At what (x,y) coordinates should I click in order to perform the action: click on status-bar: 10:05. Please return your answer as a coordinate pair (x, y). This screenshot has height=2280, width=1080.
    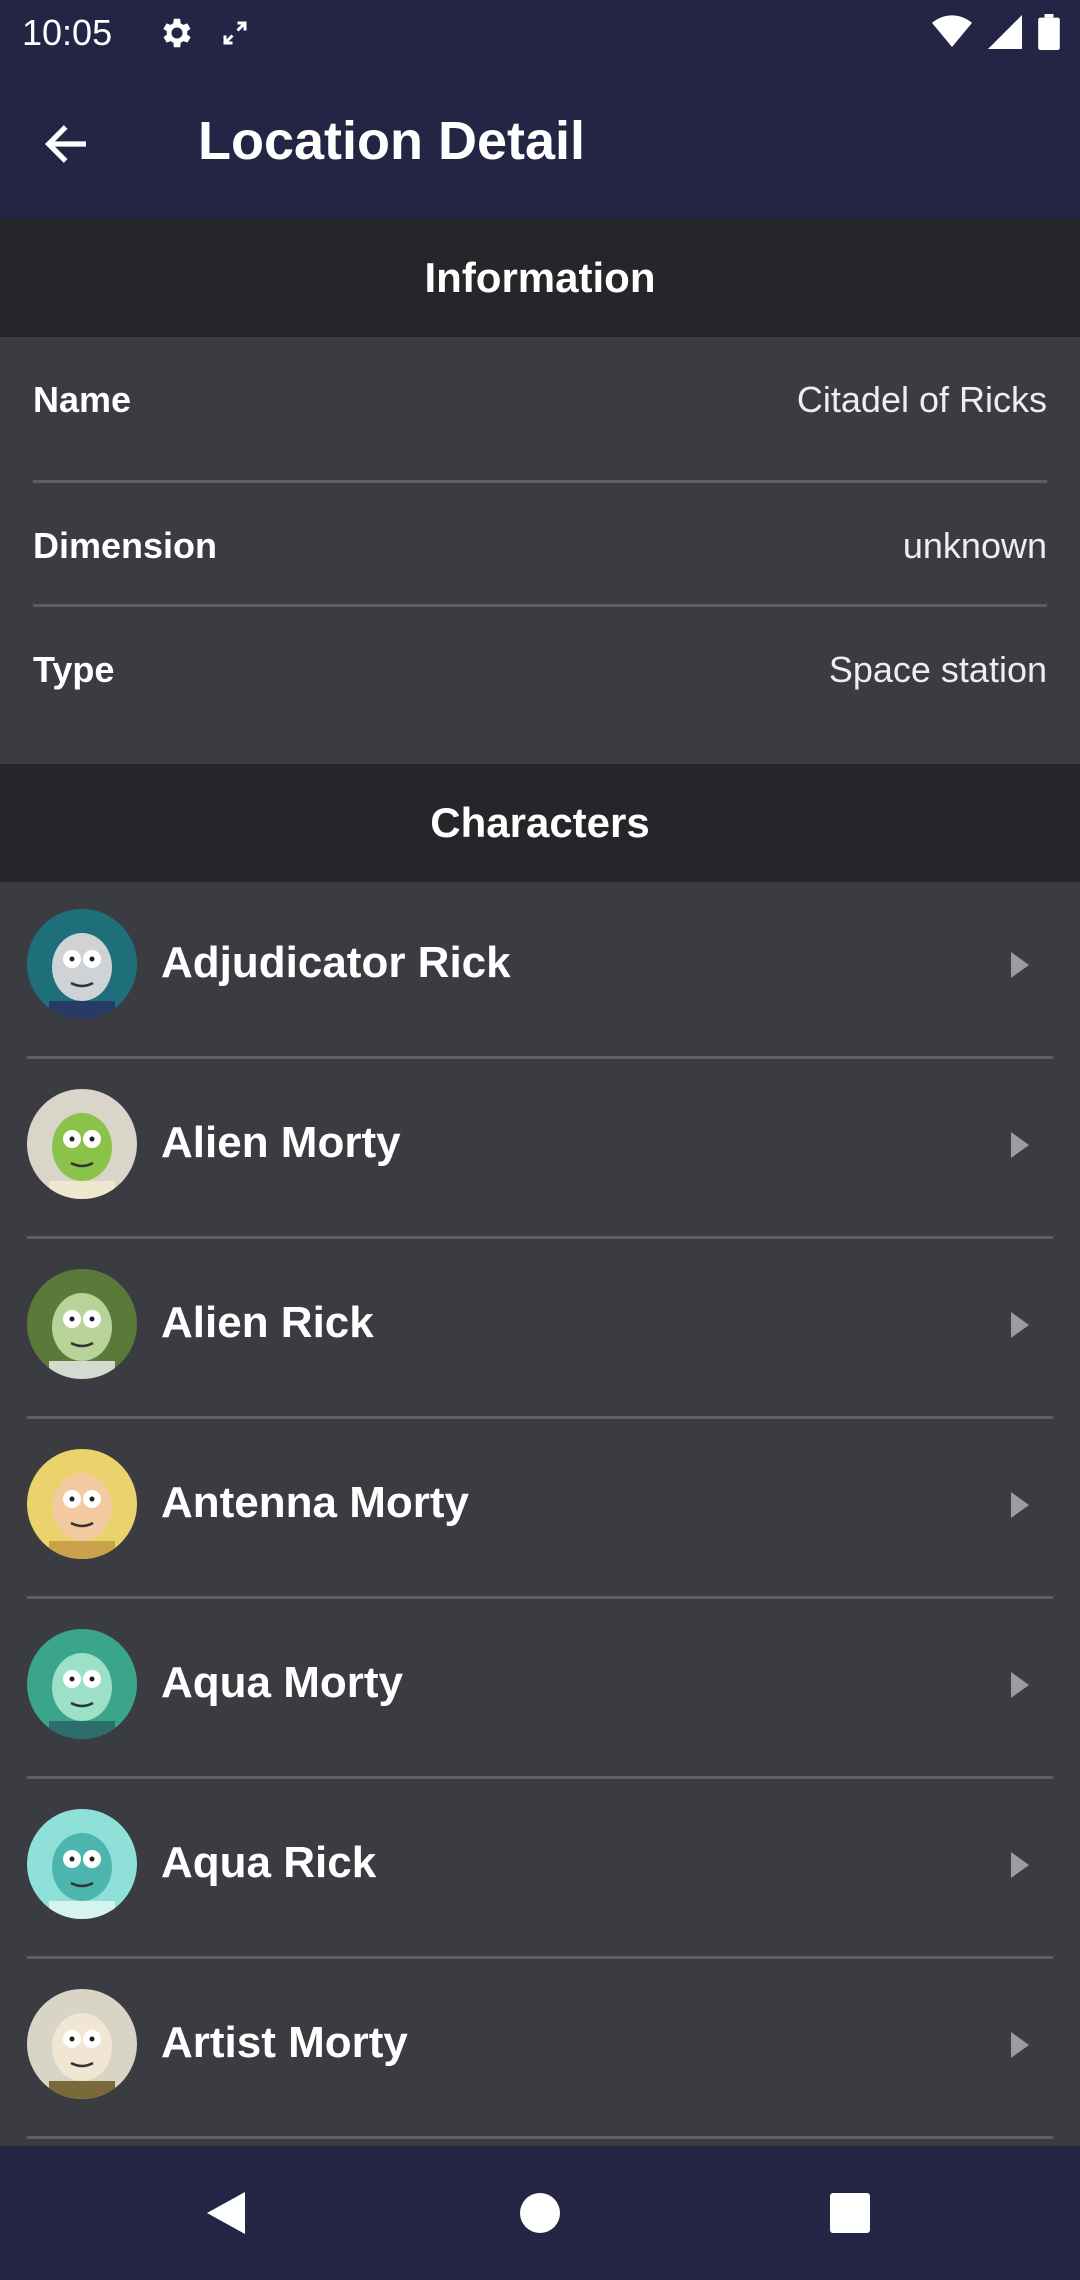
    Looking at the image, I should click on (540, 33).